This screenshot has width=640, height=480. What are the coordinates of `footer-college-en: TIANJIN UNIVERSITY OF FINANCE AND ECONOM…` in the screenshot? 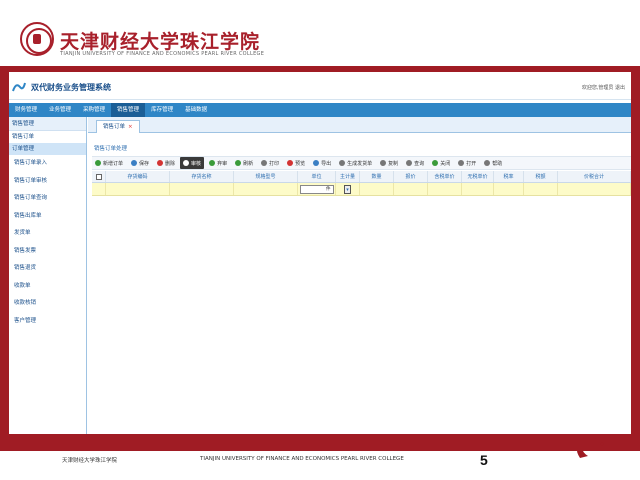 It's located at (302, 459).